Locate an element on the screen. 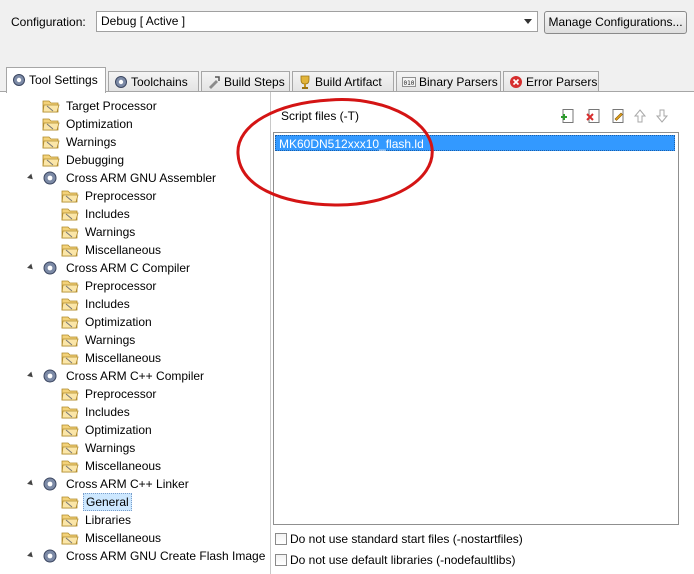  tab-tool-settings: Tool Settings is located at coordinates (56, 80).